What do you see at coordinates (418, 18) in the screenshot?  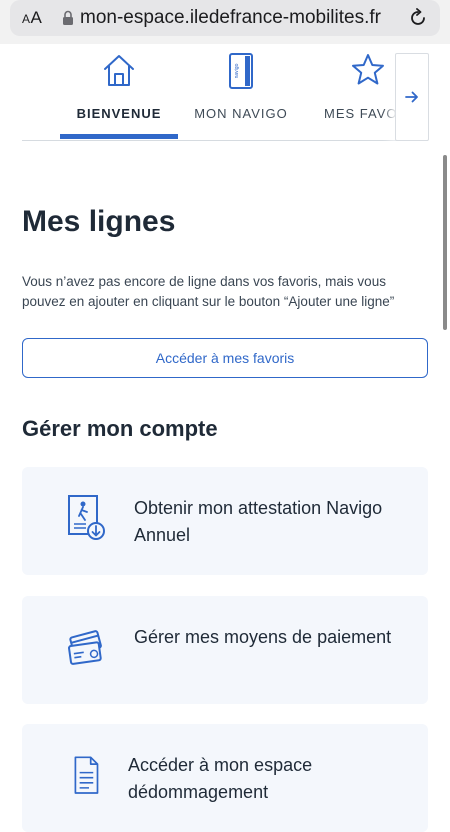 I see `reload-icon` at bounding box center [418, 18].